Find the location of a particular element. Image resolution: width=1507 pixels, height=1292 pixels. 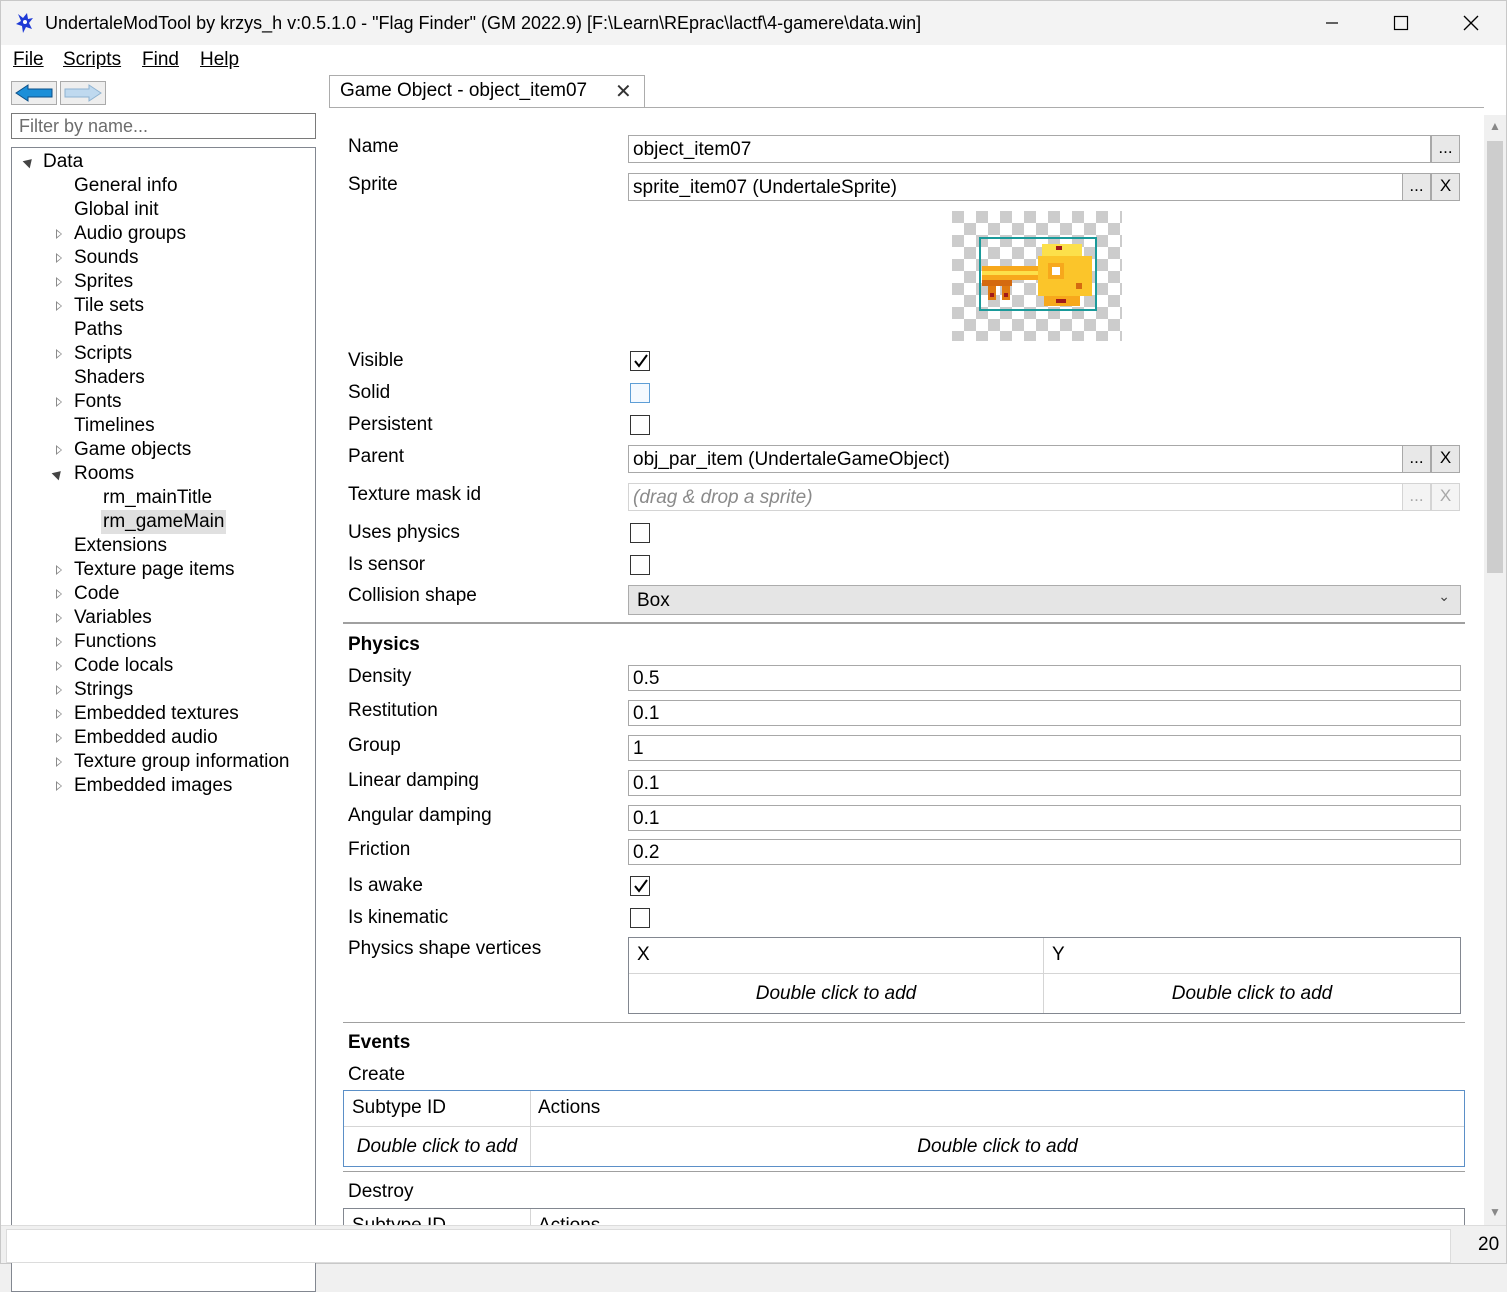

vertices-col-y: Y is located at coordinates (1252, 956).